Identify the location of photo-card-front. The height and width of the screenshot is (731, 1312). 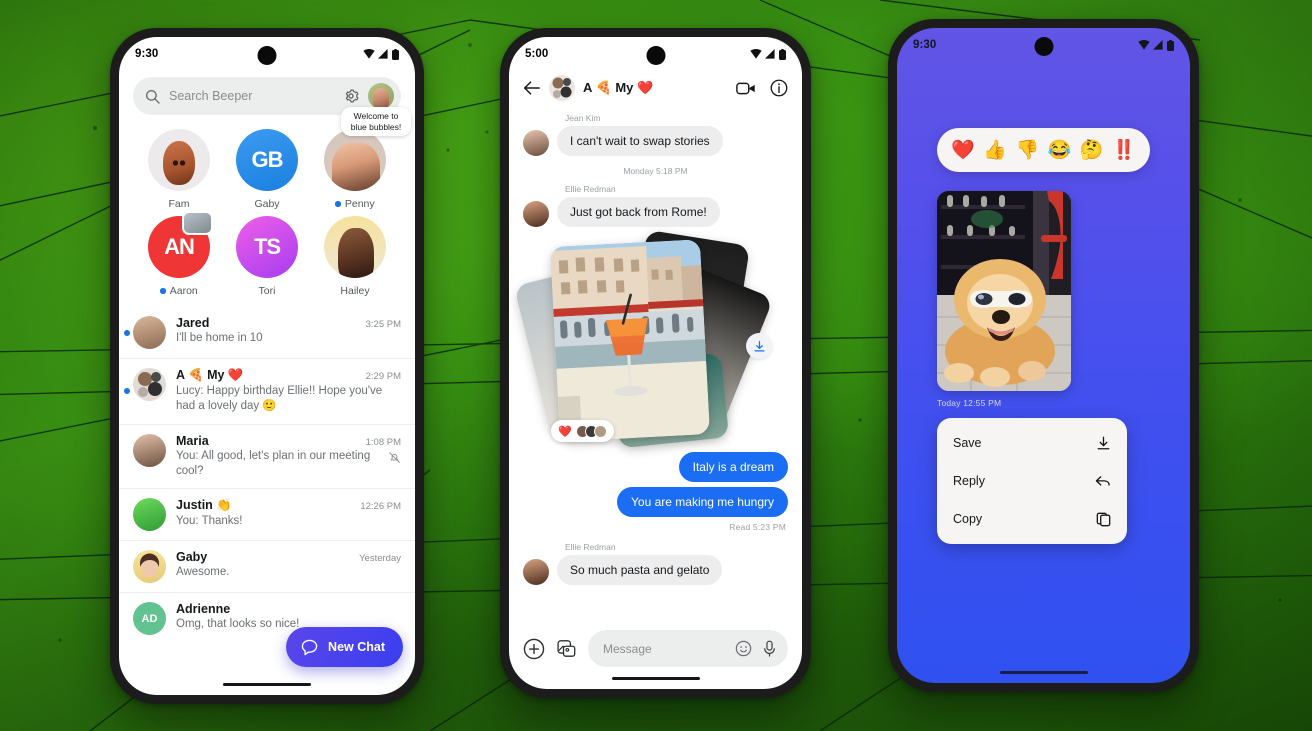
(630, 340).